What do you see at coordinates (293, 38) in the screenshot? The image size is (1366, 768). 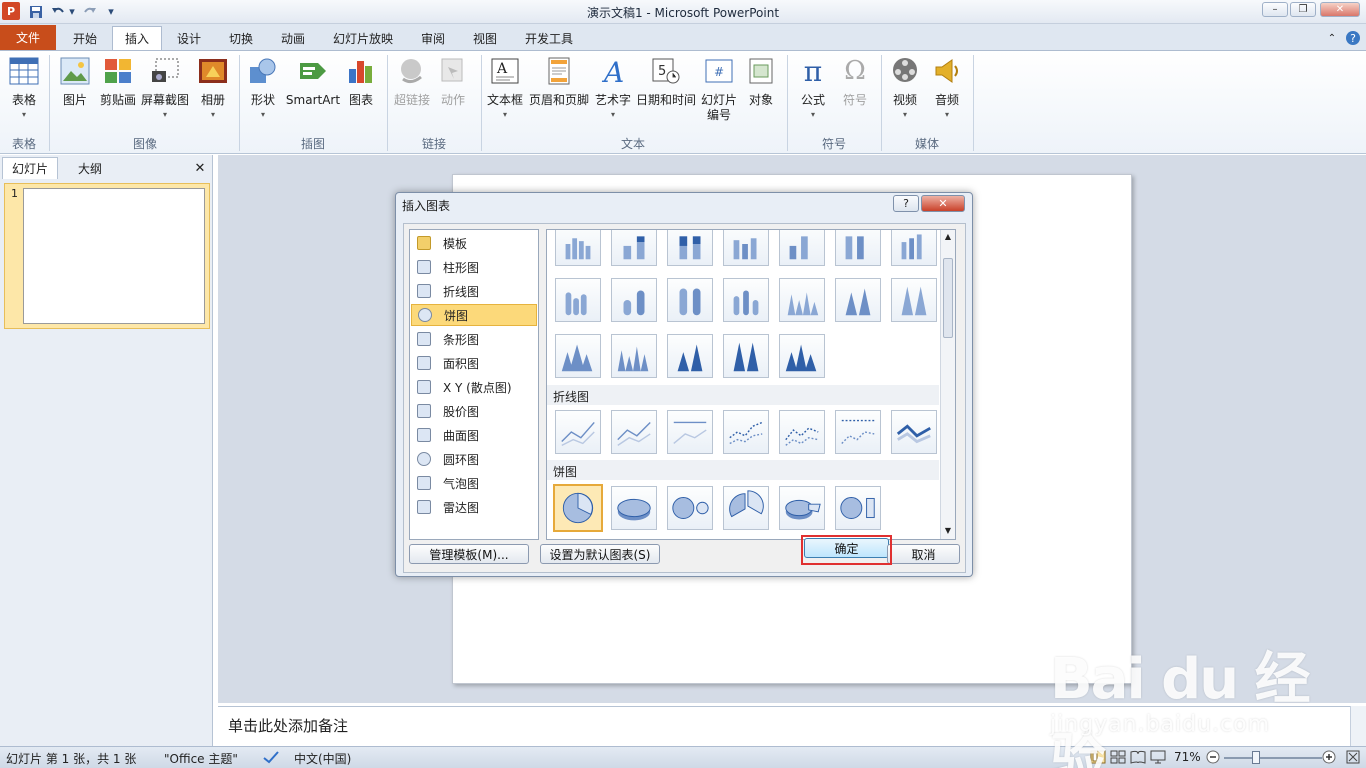 I see `tab-animations: 动画` at bounding box center [293, 38].